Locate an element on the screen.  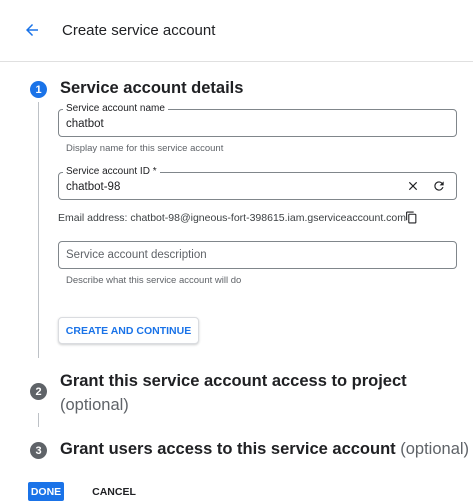
step-2-optional: (optional) is located at coordinates (94, 405).